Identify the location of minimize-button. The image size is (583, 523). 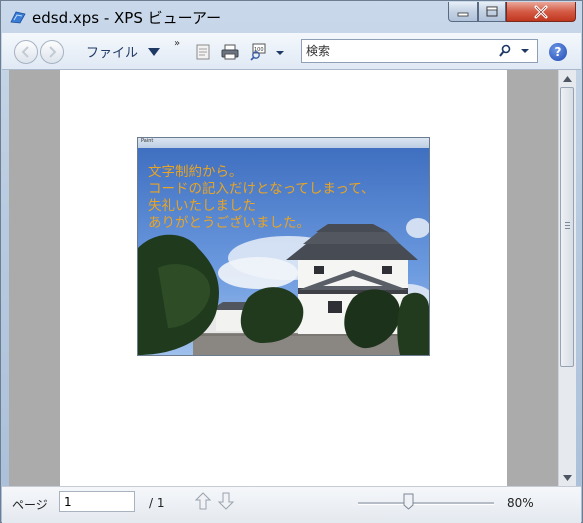
(463, 12).